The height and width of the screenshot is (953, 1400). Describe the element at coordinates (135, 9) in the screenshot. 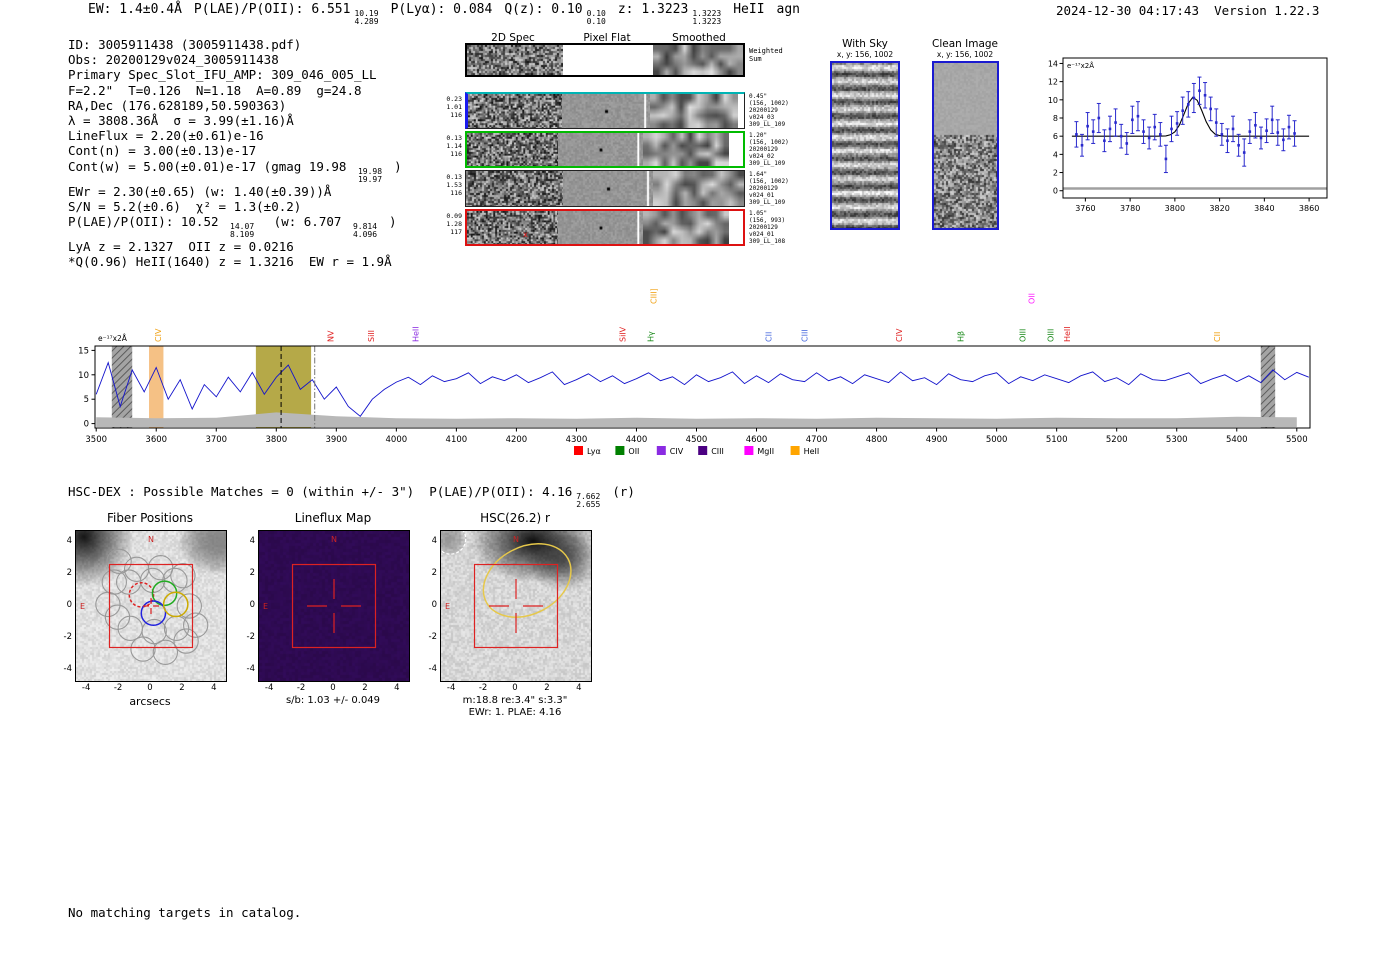

I see `summary-text: EW: 1.4±0.4Å` at that location.